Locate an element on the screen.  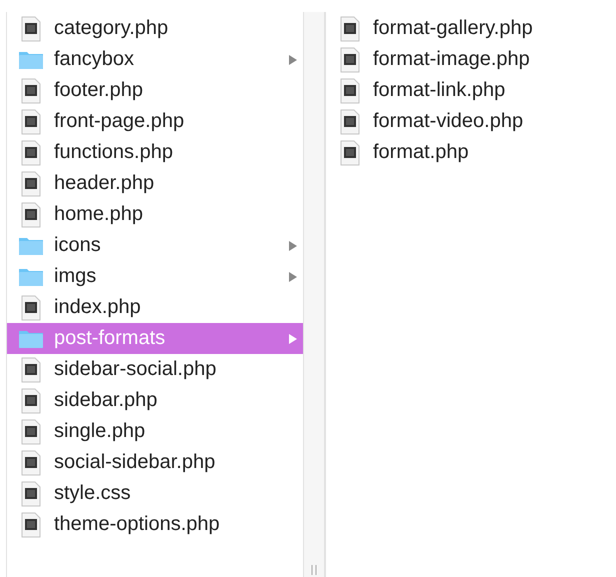
file-row: index.php is located at coordinates (155, 307).